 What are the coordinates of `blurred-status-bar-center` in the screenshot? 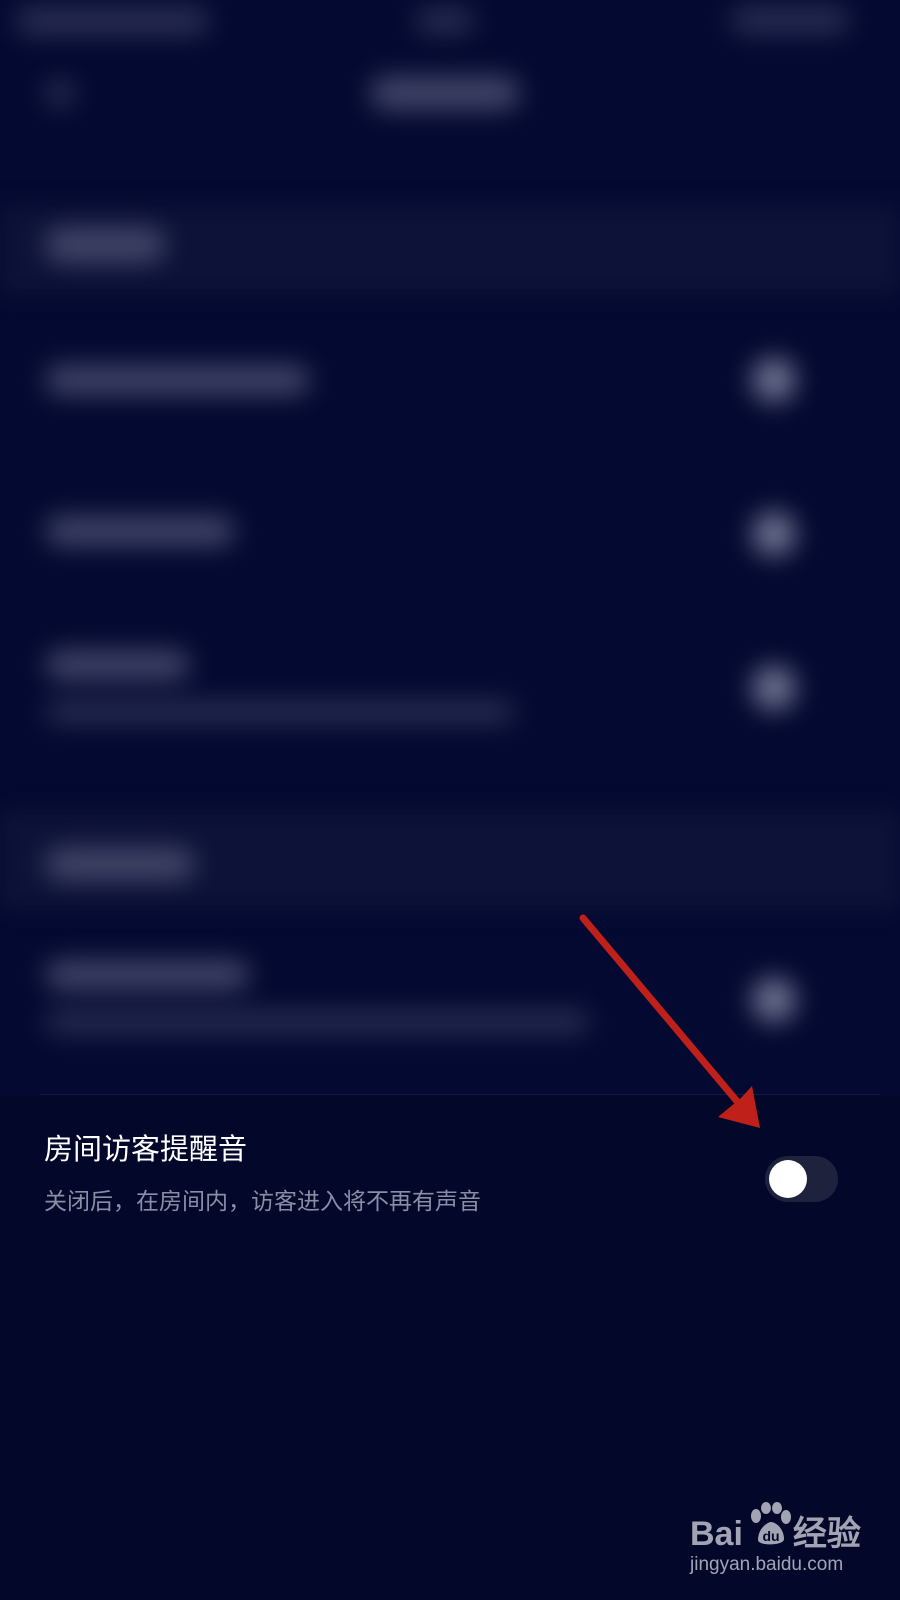 It's located at (445, 21).